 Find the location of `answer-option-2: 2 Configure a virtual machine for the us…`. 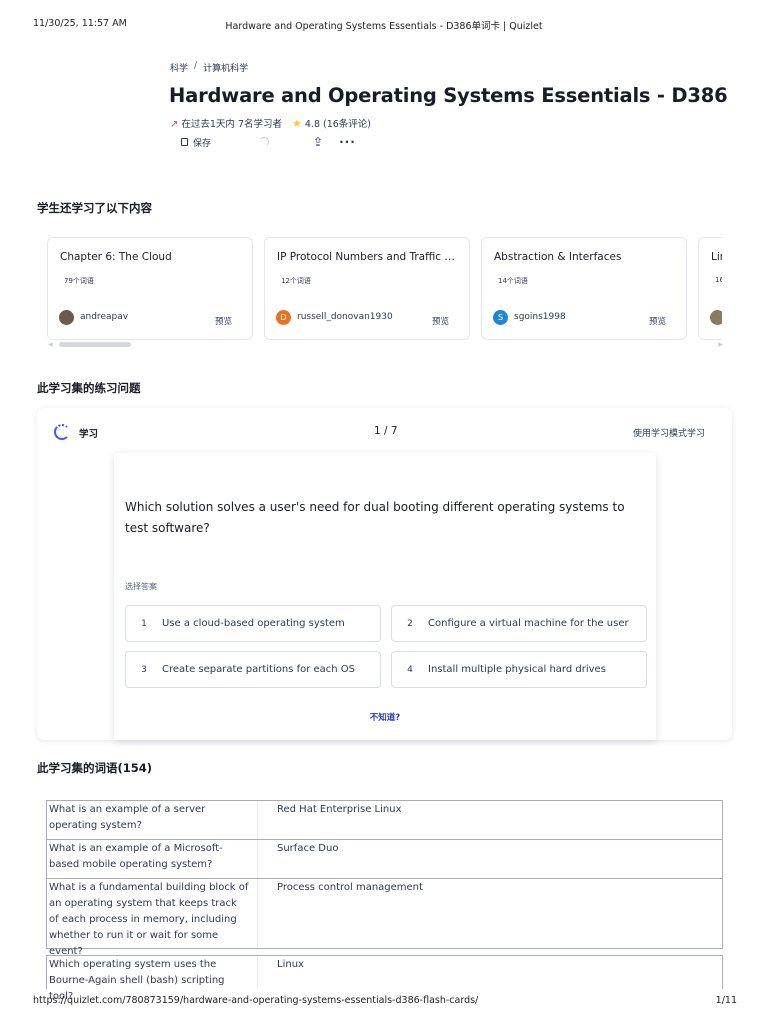

answer-option-2: 2 Configure a virtual machine for the us… is located at coordinates (519, 623).